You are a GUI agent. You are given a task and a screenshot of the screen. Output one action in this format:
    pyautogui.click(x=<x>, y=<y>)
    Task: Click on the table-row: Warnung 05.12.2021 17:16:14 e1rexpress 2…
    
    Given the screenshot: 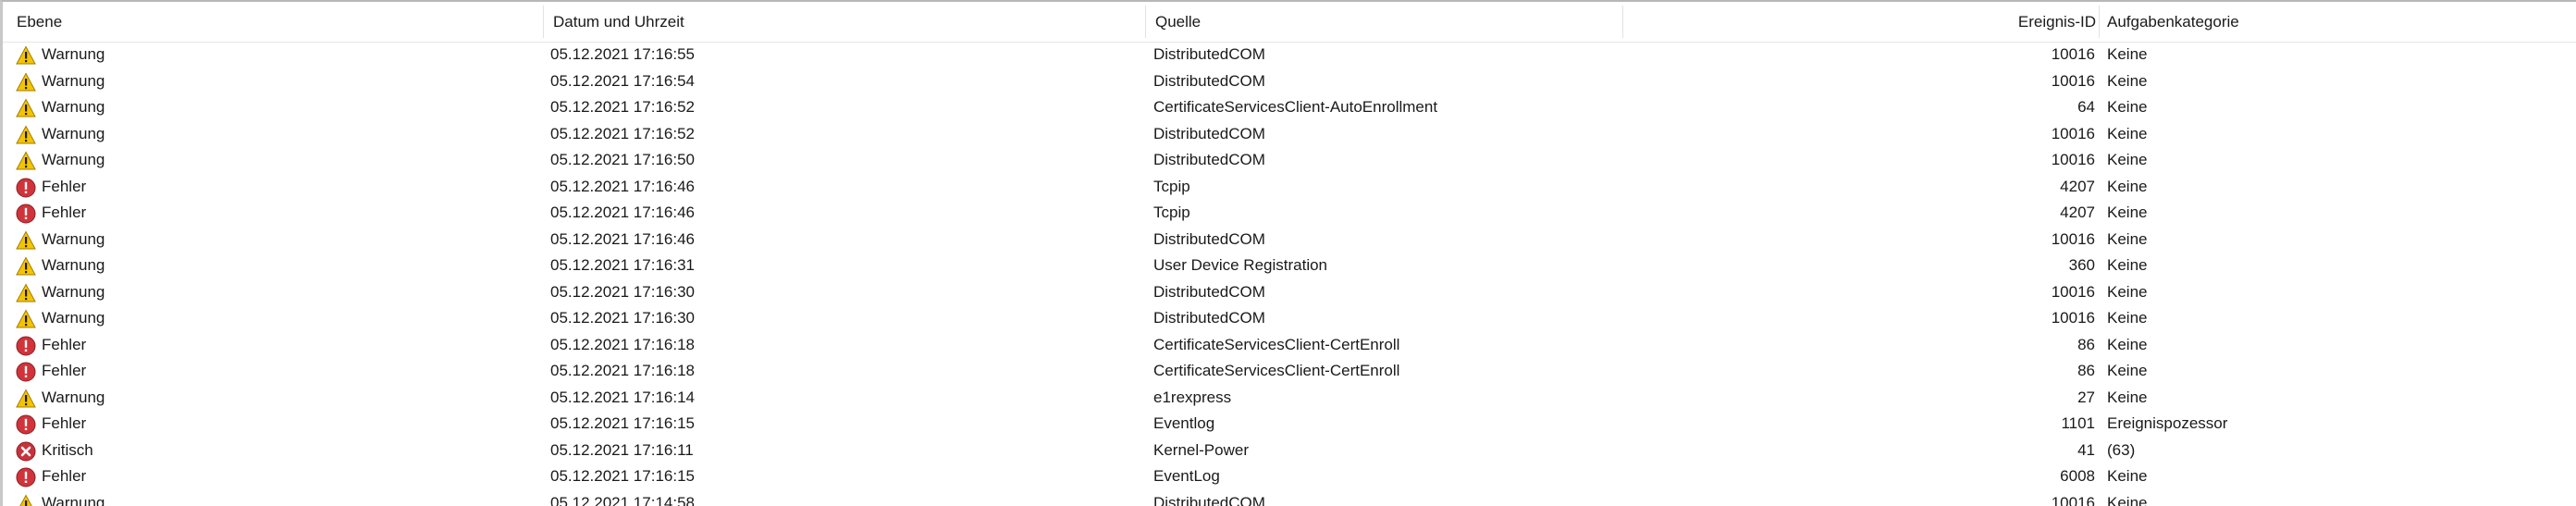 What is the action you would take?
    pyautogui.click(x=1289, y=398)
    